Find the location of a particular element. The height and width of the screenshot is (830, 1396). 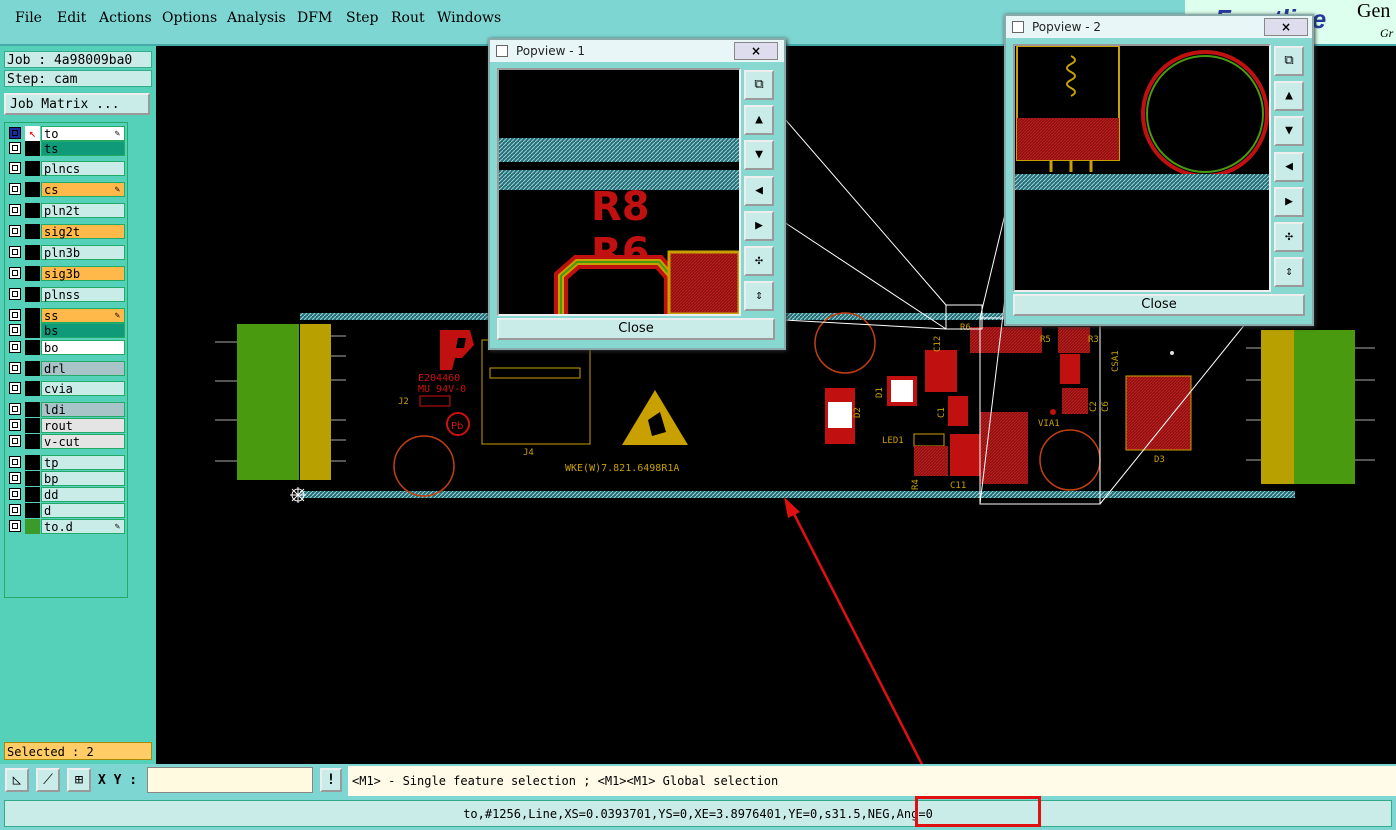

layer-name: cvia is located at coordinates (83, 388).